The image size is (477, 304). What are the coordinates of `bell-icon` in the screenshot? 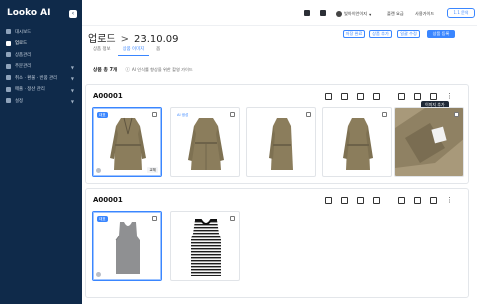 It's located at (307, 13).